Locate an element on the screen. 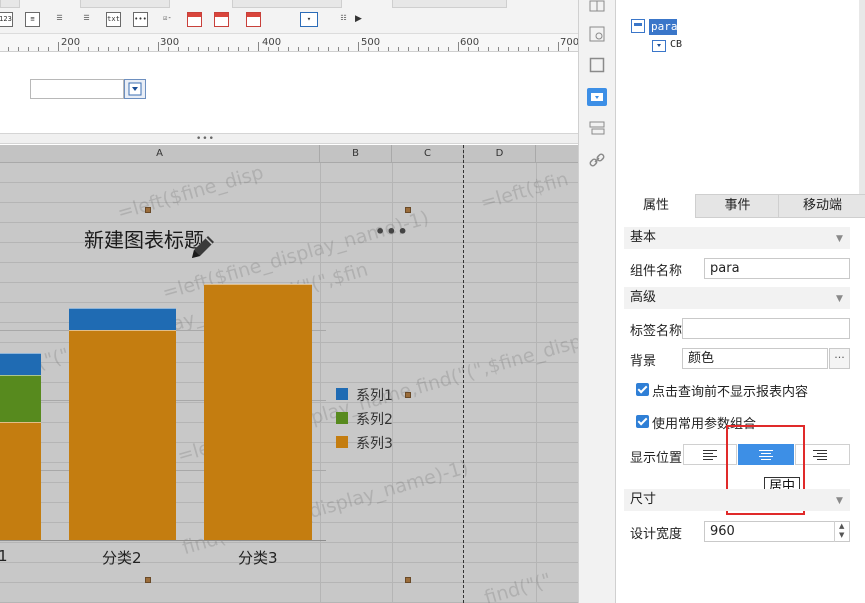 The height and width of the screenshot is (603, 865). widget-name-label: 组件名称 is located at coordinates (656, 271).